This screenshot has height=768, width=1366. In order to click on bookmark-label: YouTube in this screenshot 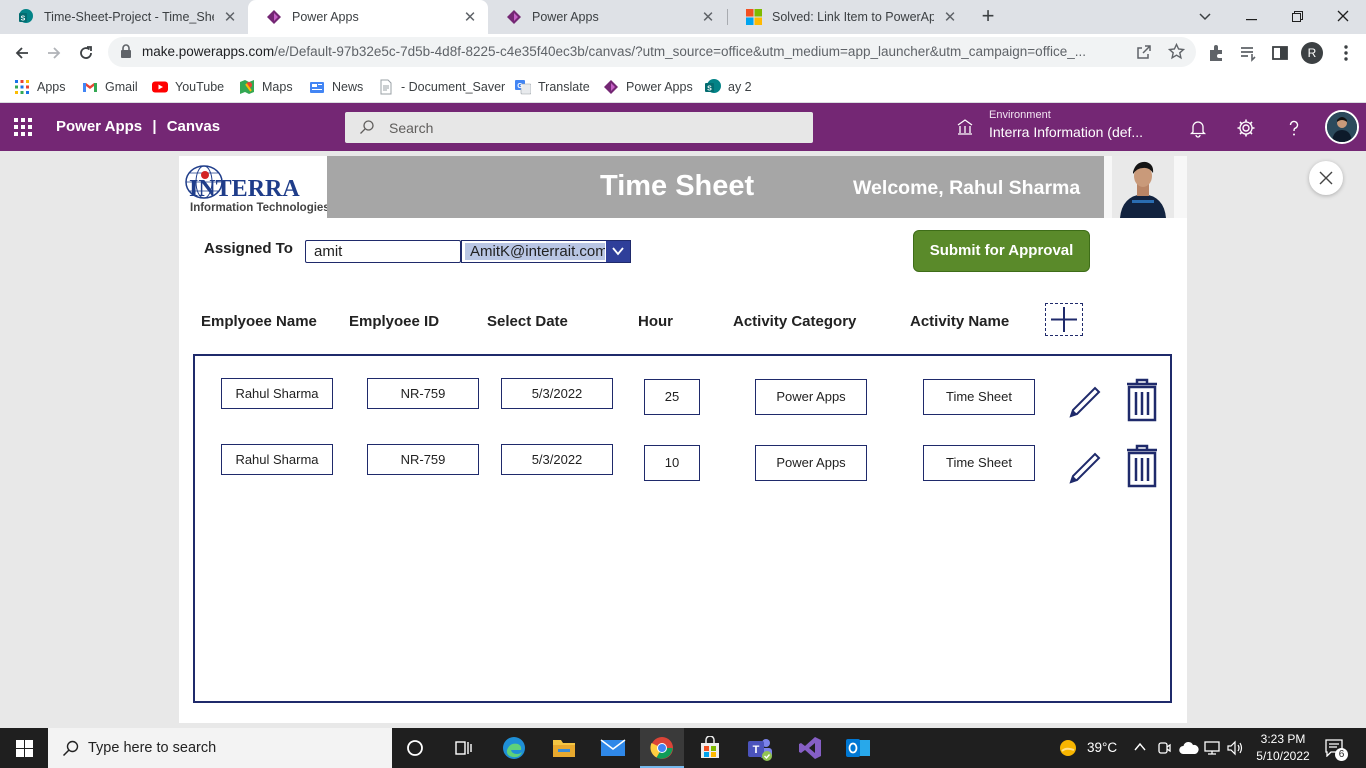, I will do `click(200, 87)`.